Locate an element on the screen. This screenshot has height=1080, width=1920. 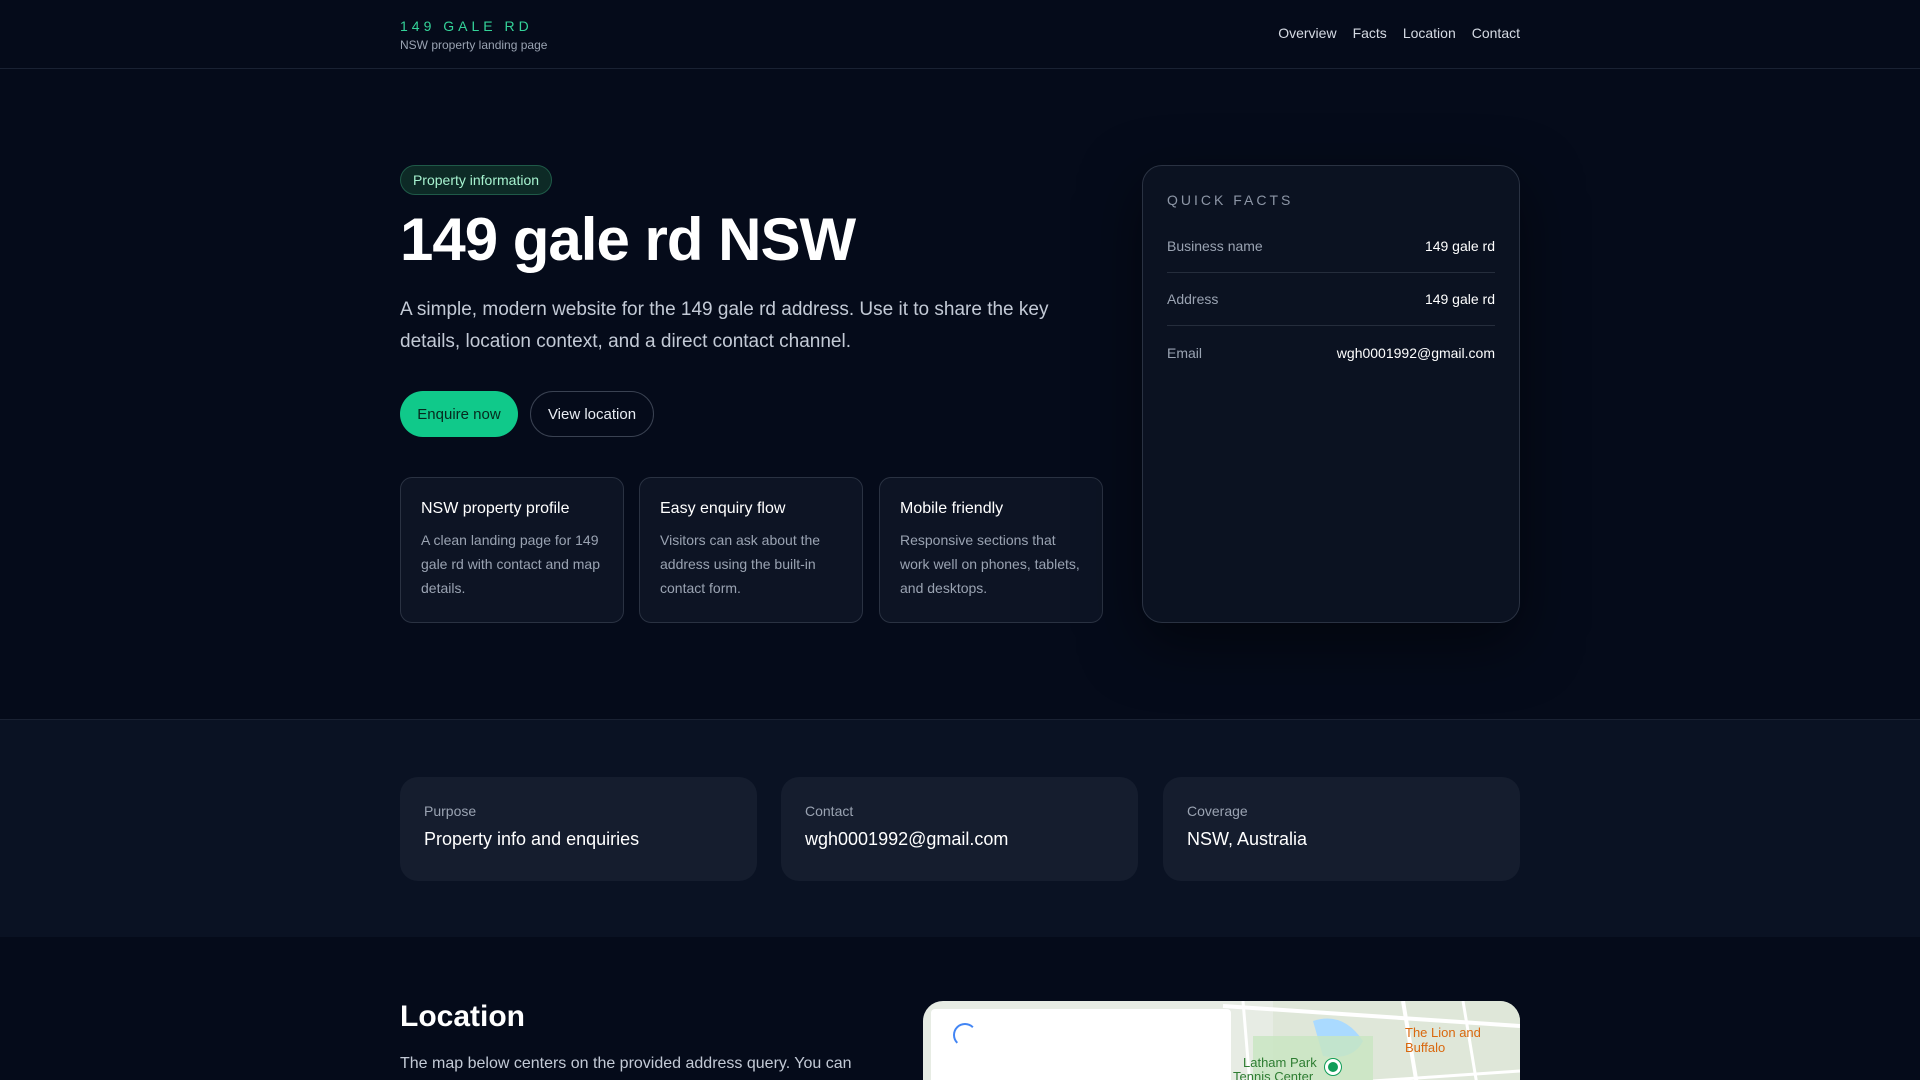
map-pin-icon is located at coordinates (1333, 1067).